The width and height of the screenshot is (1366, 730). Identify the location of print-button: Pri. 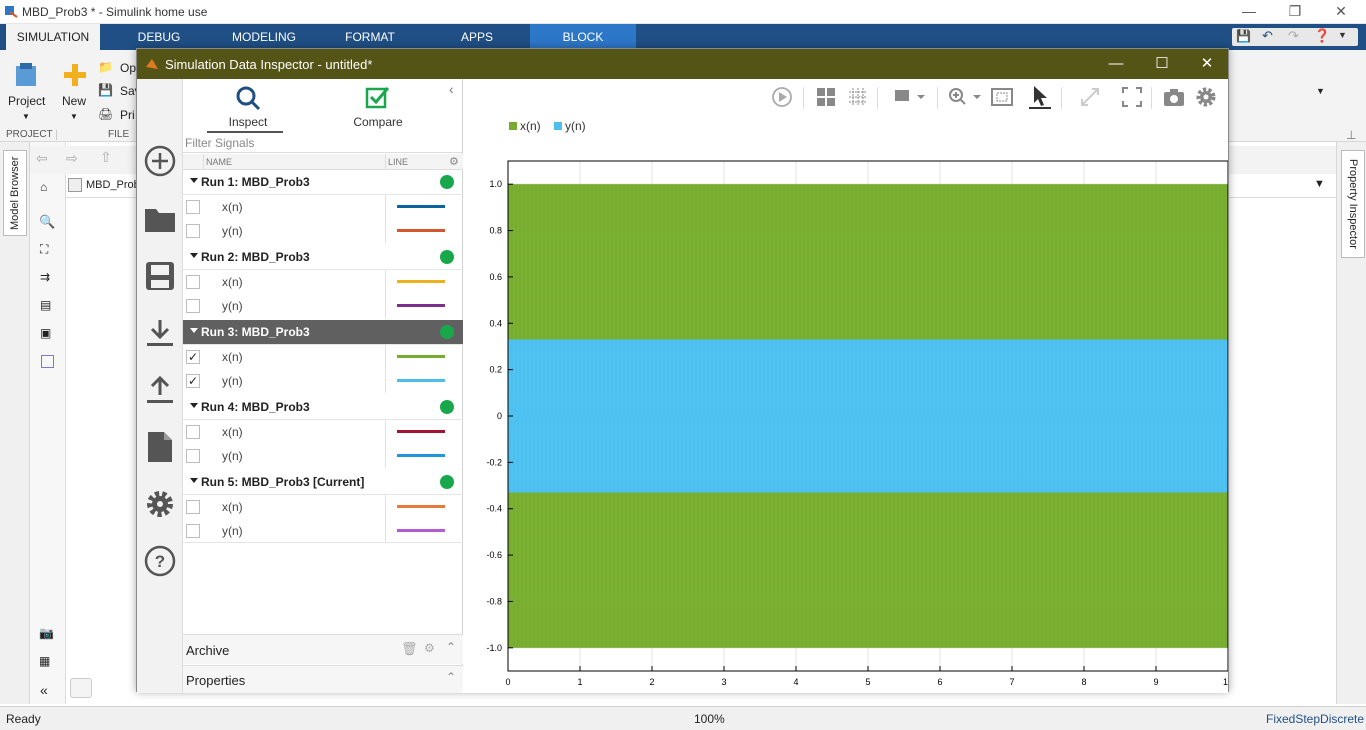
(127, 115).